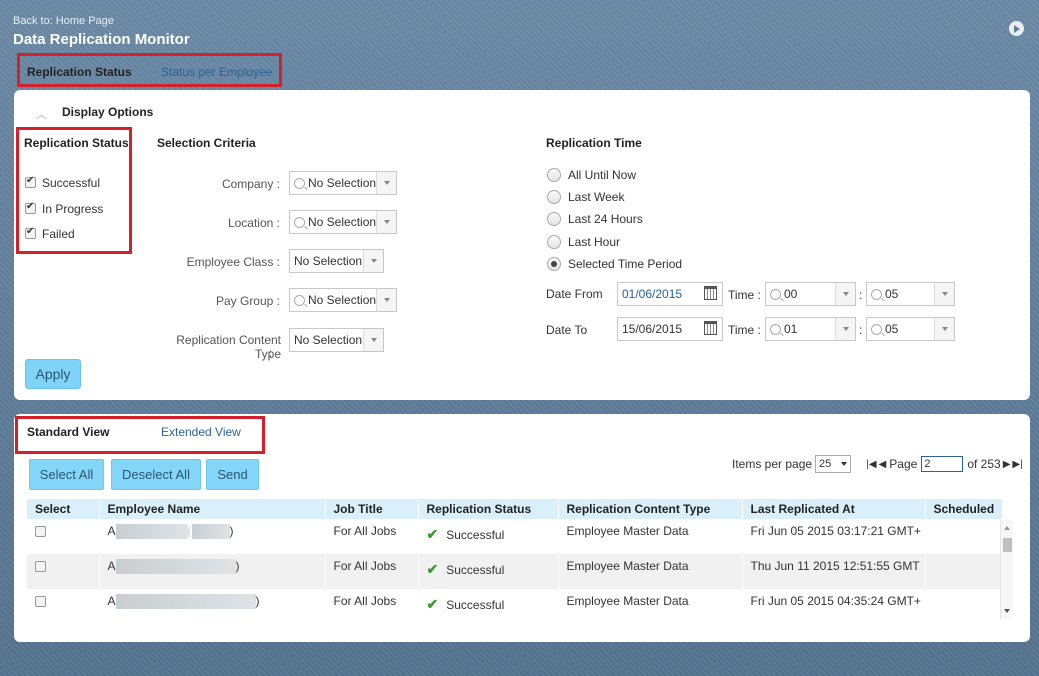 Image resolution: width=1039 pixels, height=676 pixels. Describe the element at coordinates (772, 464) in the screenshot. I see `items-per-page-label: Items per page` at that location.